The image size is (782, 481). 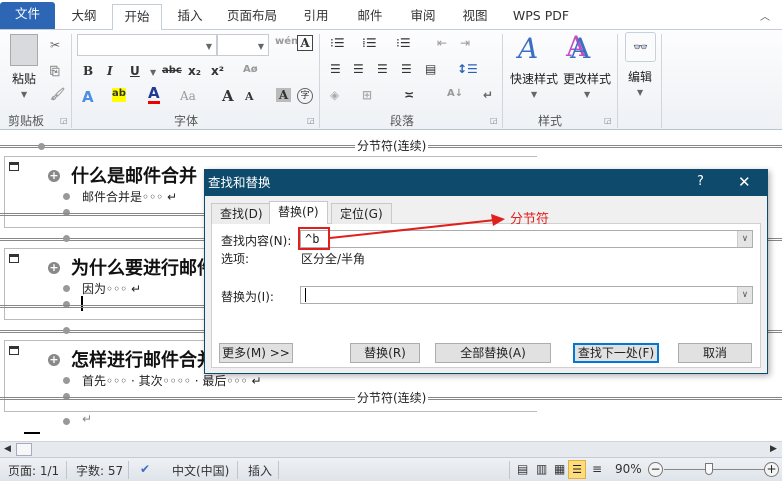 I want to click on zoom-in-icon: +, so click(x=771, y=469).